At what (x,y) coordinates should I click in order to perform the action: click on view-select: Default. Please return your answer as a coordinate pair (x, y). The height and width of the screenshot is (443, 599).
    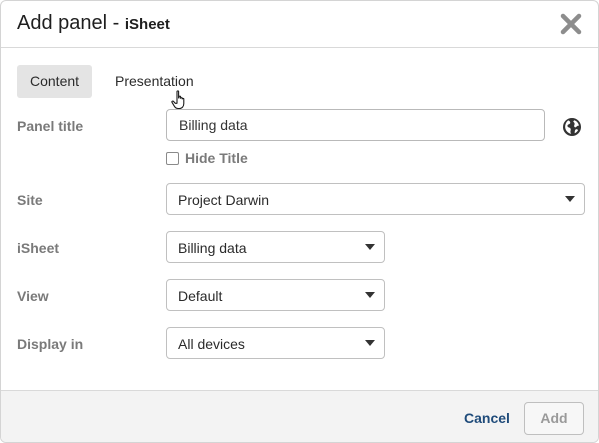
    Looking at the image, I should click on (275, 295).